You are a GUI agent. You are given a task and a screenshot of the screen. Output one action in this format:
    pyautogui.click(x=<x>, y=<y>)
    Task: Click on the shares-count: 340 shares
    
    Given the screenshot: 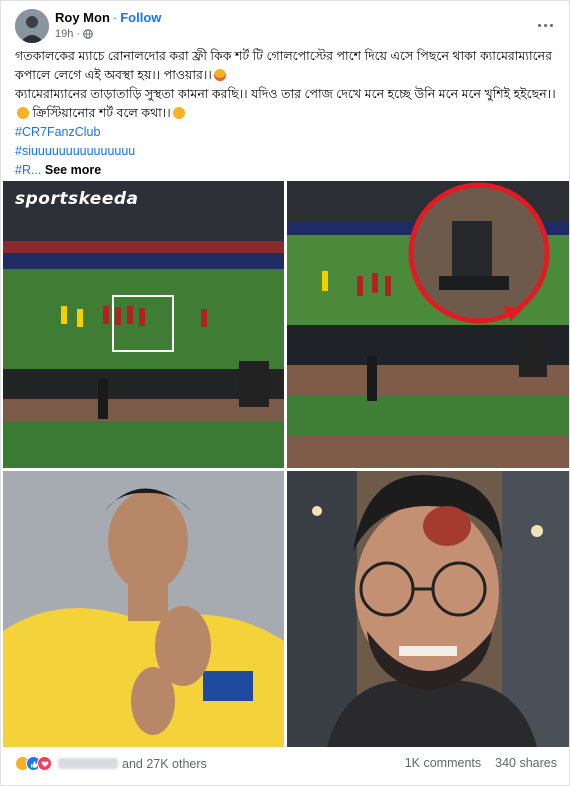 What is the action you would take?
    pyautogui.click(x=526, y=763)
    